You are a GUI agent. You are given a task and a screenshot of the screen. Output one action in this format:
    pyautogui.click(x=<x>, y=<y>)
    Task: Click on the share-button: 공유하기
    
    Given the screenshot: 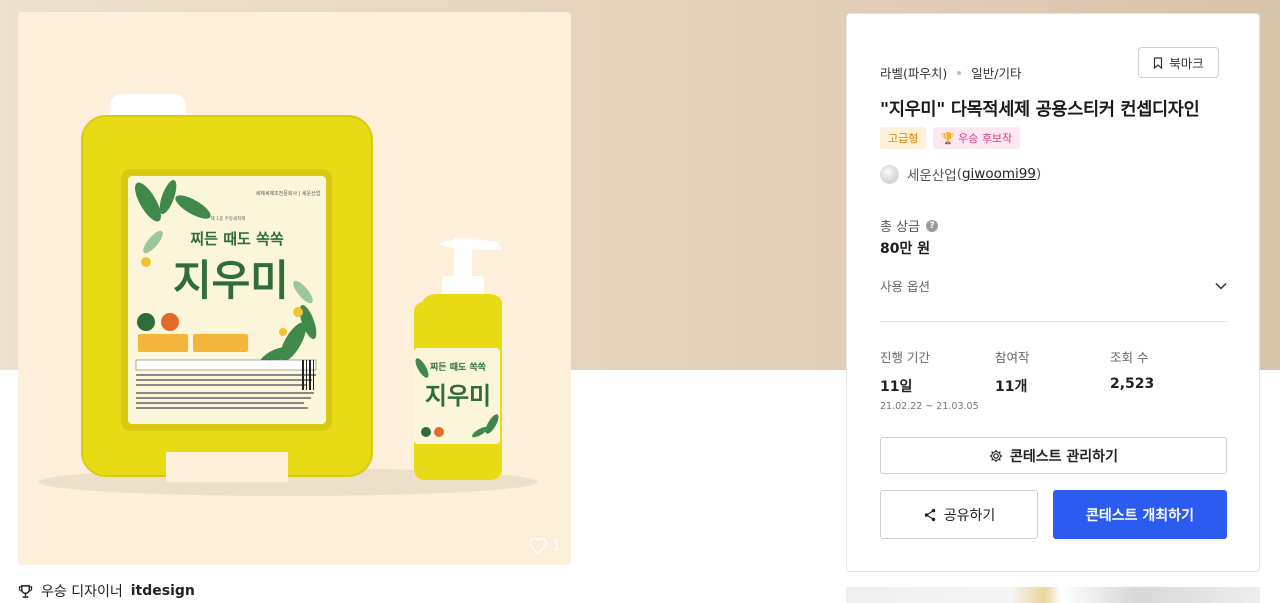 What is the action you would take?
    pyautogui.click(x=959, y=514)
    